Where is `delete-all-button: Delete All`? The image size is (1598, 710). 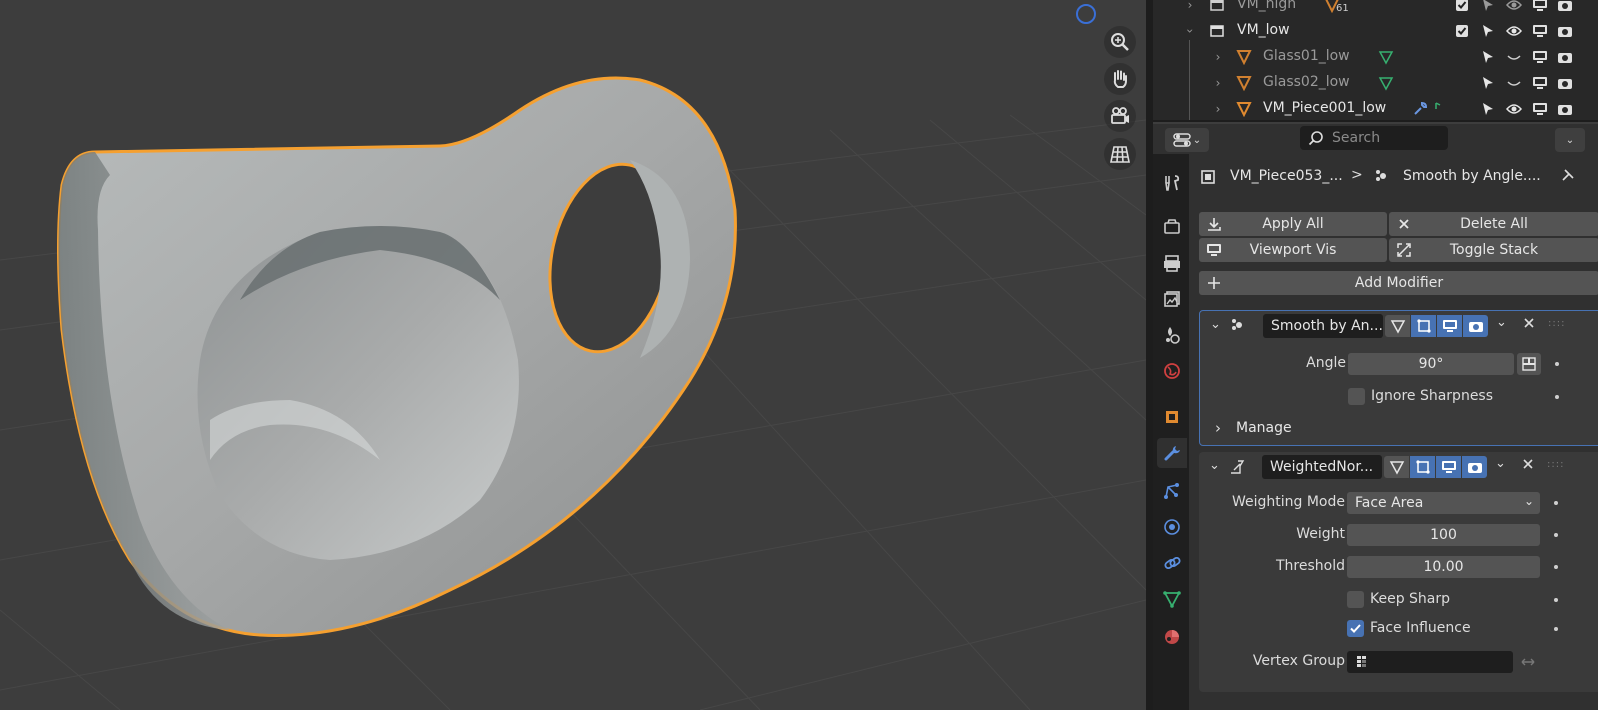 delete-all-button: Delete All is located at coordinates (1493, 224).